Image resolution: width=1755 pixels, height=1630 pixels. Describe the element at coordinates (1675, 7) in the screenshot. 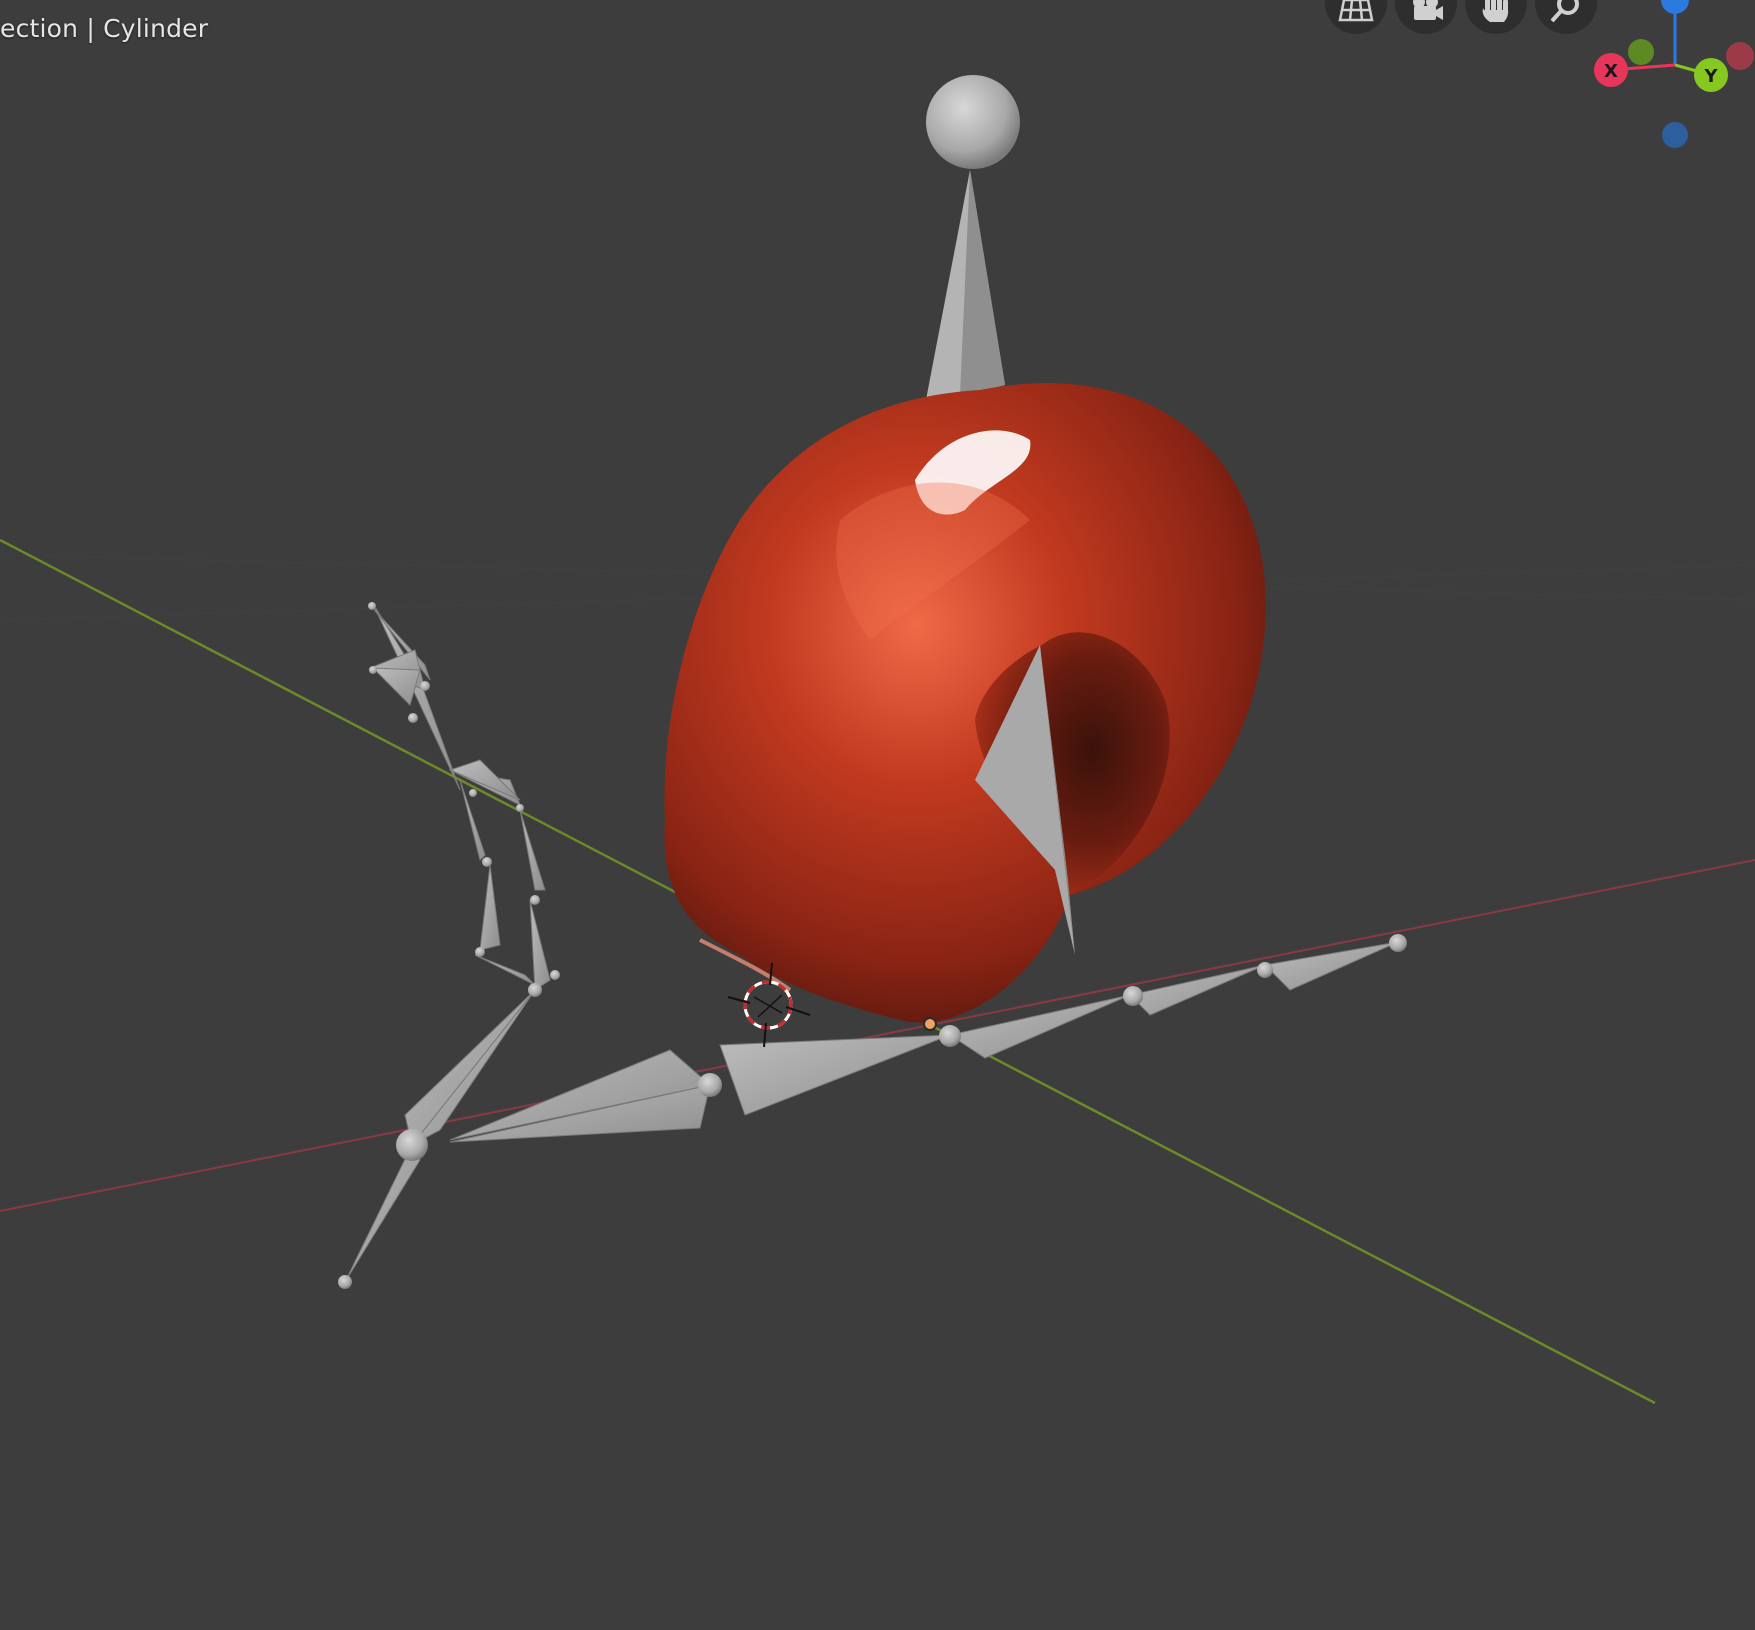

I see `z-axis-handle` at that location.